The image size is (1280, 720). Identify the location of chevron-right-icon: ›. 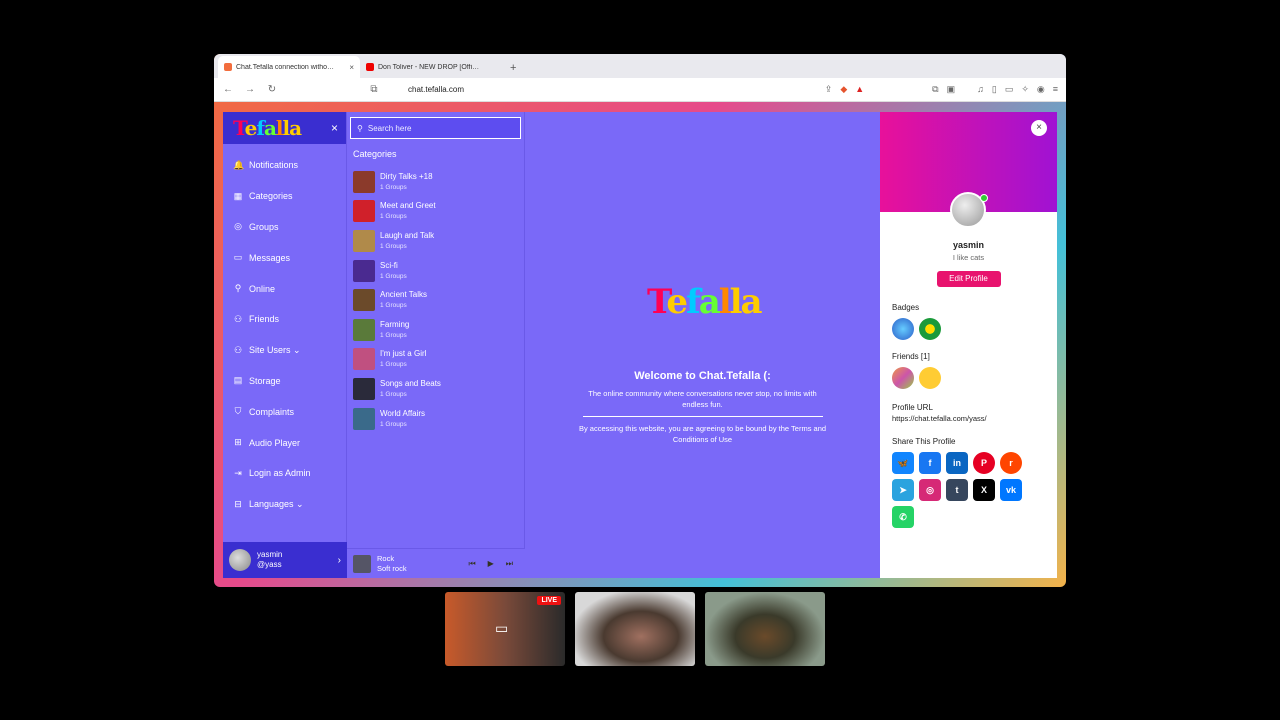
(339, 560).